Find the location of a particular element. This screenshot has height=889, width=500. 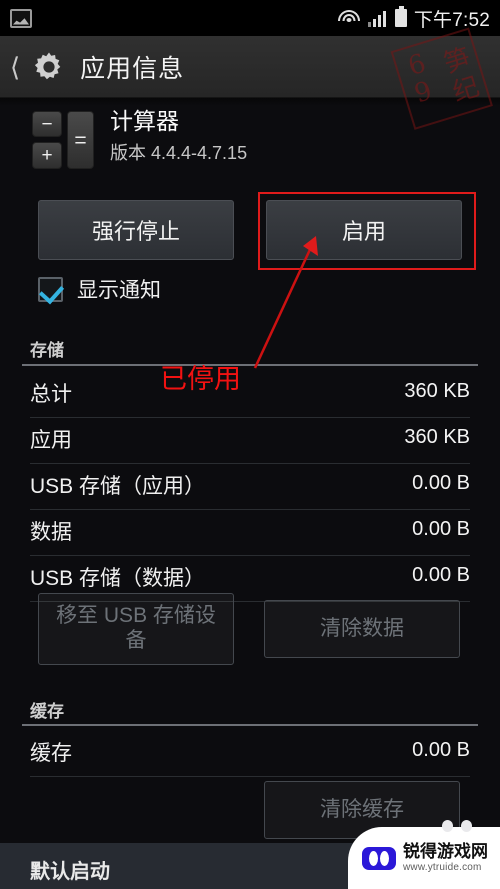

app-action-buttons: 强行停止 启用 is located at coordinates (250, 231).